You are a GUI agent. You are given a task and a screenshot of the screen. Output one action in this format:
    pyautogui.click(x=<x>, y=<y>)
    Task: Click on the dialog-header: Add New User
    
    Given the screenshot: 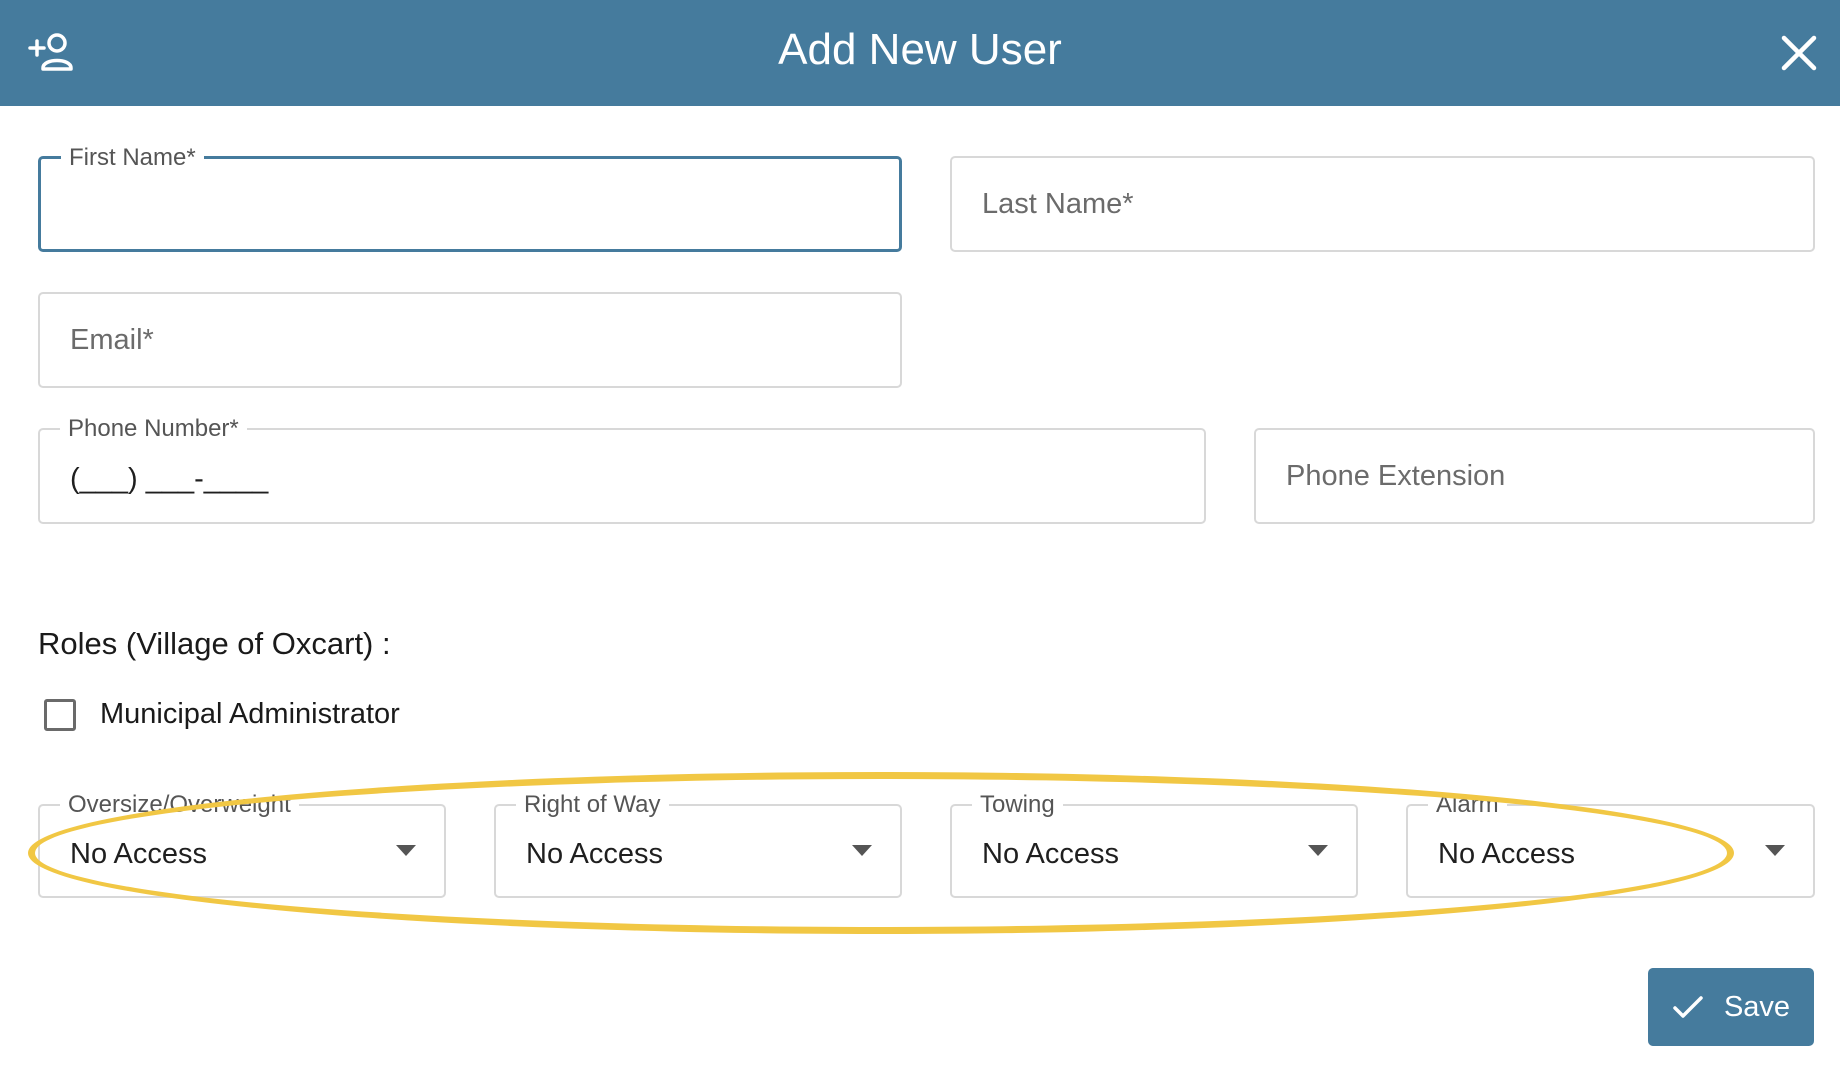 What is the action you would take?
    pyautogui.click(x=920, y=53)
    